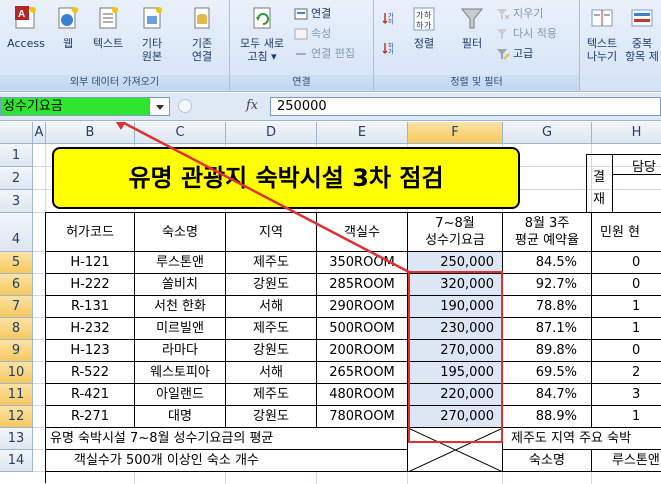 Image resolution: width=661 pixels, height=484 pixels. What do you see at coordinates (472, 27) in the screenshot?
I see `filter-button: 필터` at bounding box center [472, 27].